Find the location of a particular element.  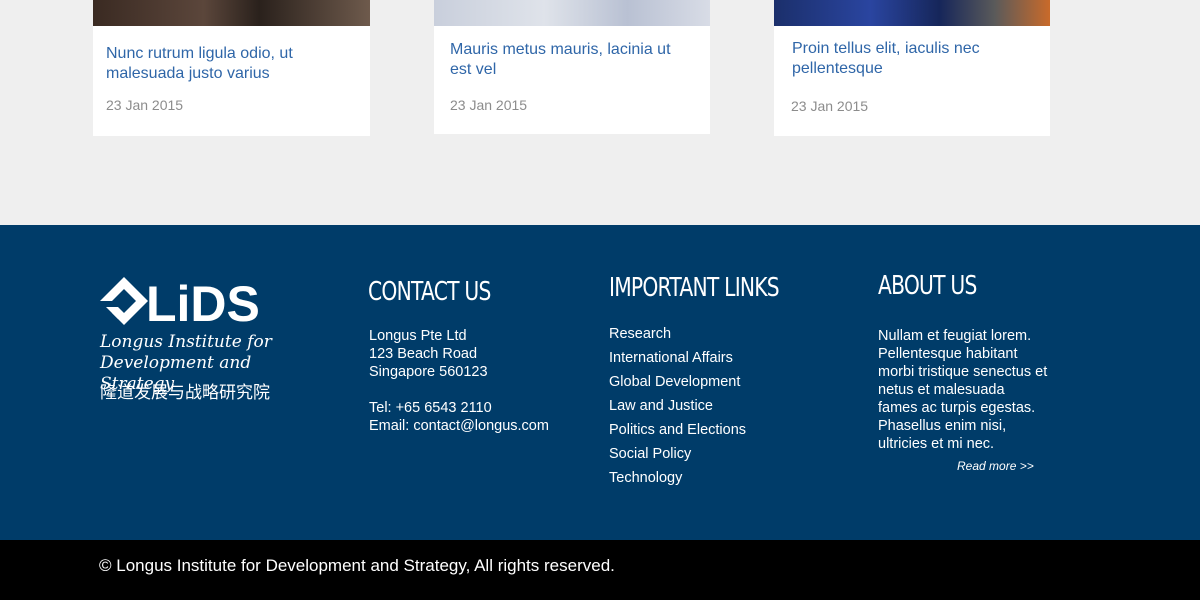

footer-link-law-and-justice: Law and Justice is located at coordinates (677, 409).